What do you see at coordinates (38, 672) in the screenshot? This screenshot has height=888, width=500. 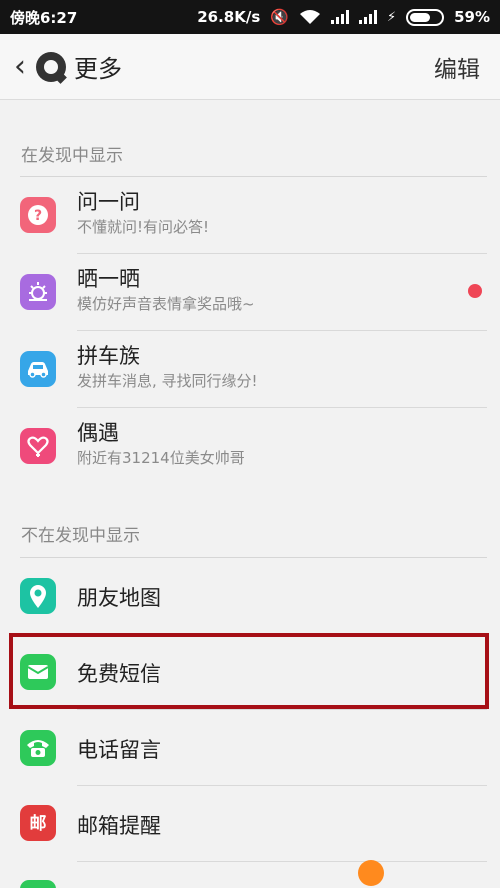 I see `message-icon` at bounding box center [38, 672].